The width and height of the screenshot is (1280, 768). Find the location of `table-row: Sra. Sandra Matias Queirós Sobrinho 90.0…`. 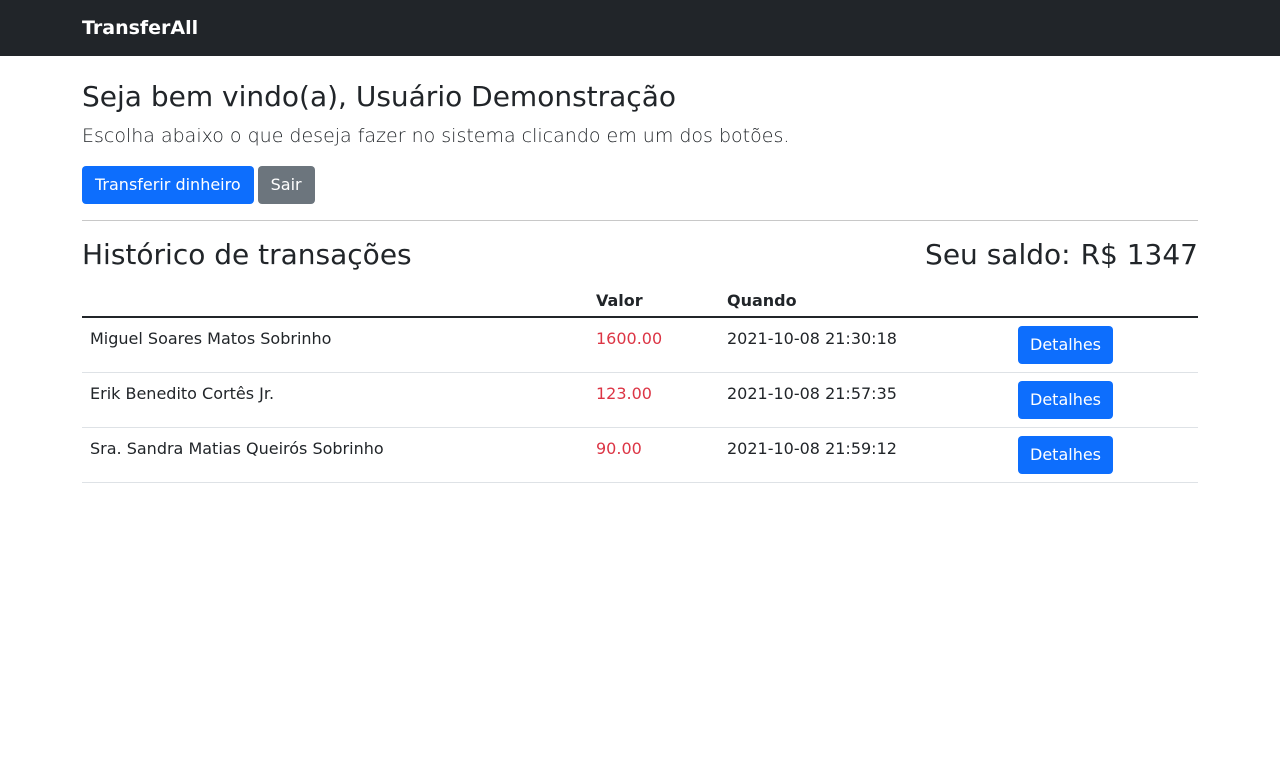

table-row: Sra. Sandra Matias Queirós Sobrinho 90.0… is located at coordinates (640, 455).